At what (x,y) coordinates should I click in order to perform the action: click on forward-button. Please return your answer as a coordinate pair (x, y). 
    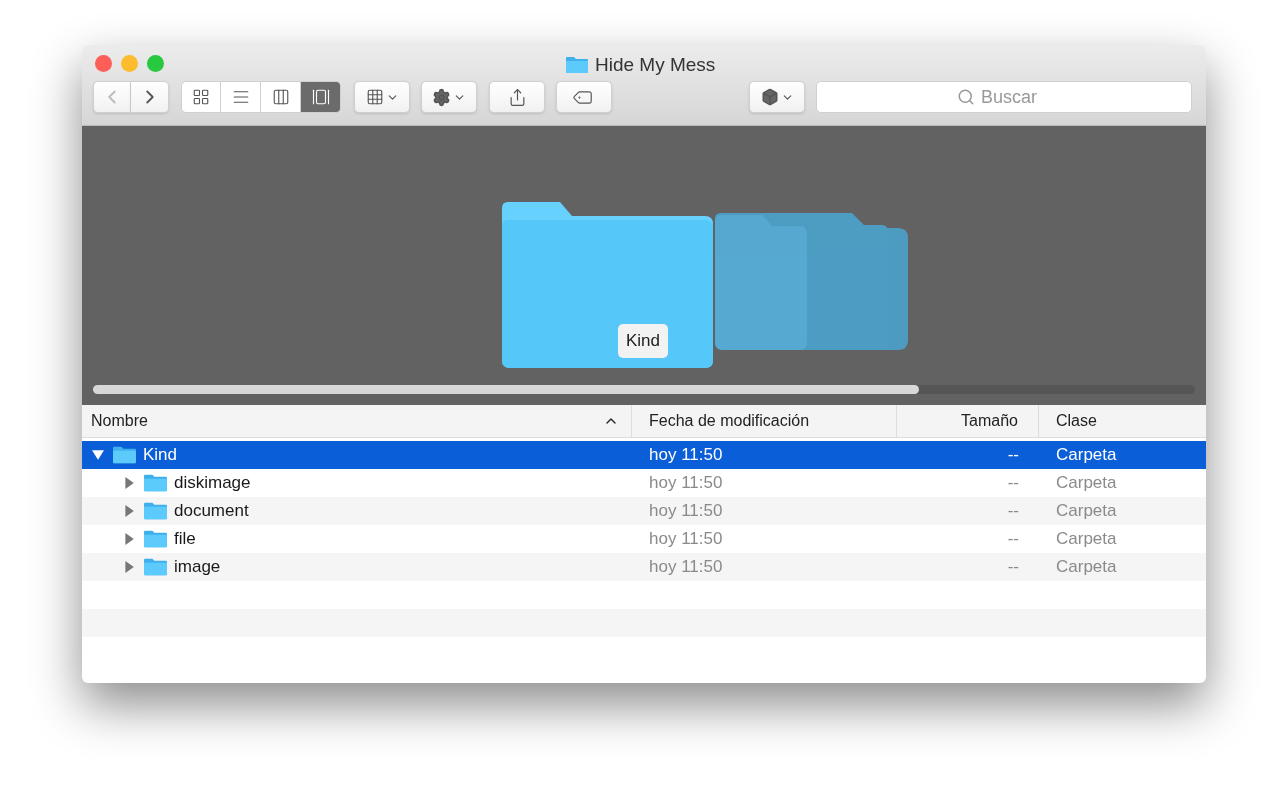
    Looking at the image, I should click on (150, 97).